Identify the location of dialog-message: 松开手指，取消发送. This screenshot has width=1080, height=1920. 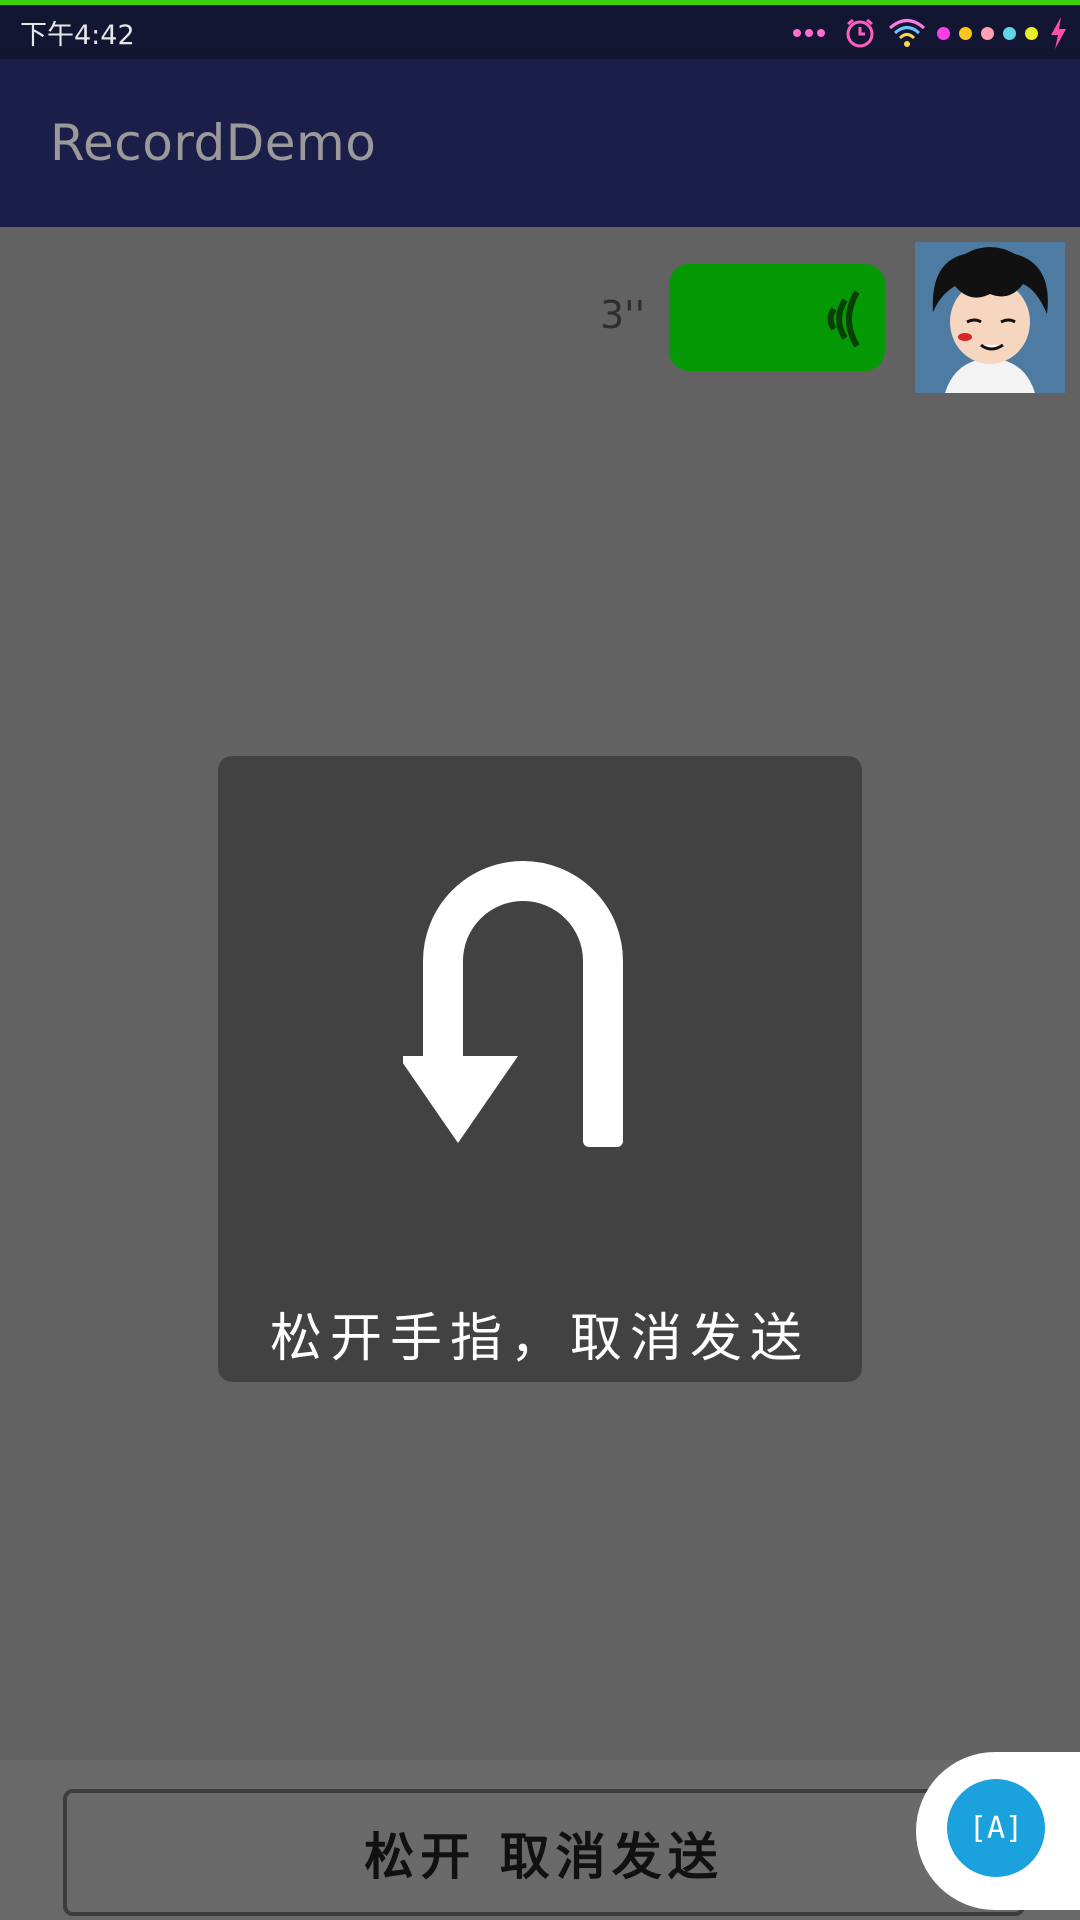
(539, 1339).